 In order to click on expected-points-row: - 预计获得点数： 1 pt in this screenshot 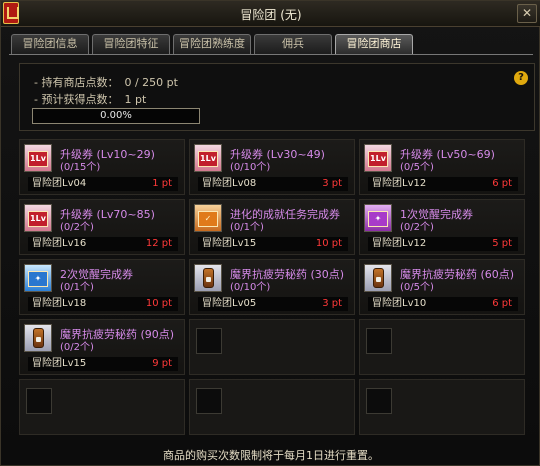, I will do `click(90, 99)`.